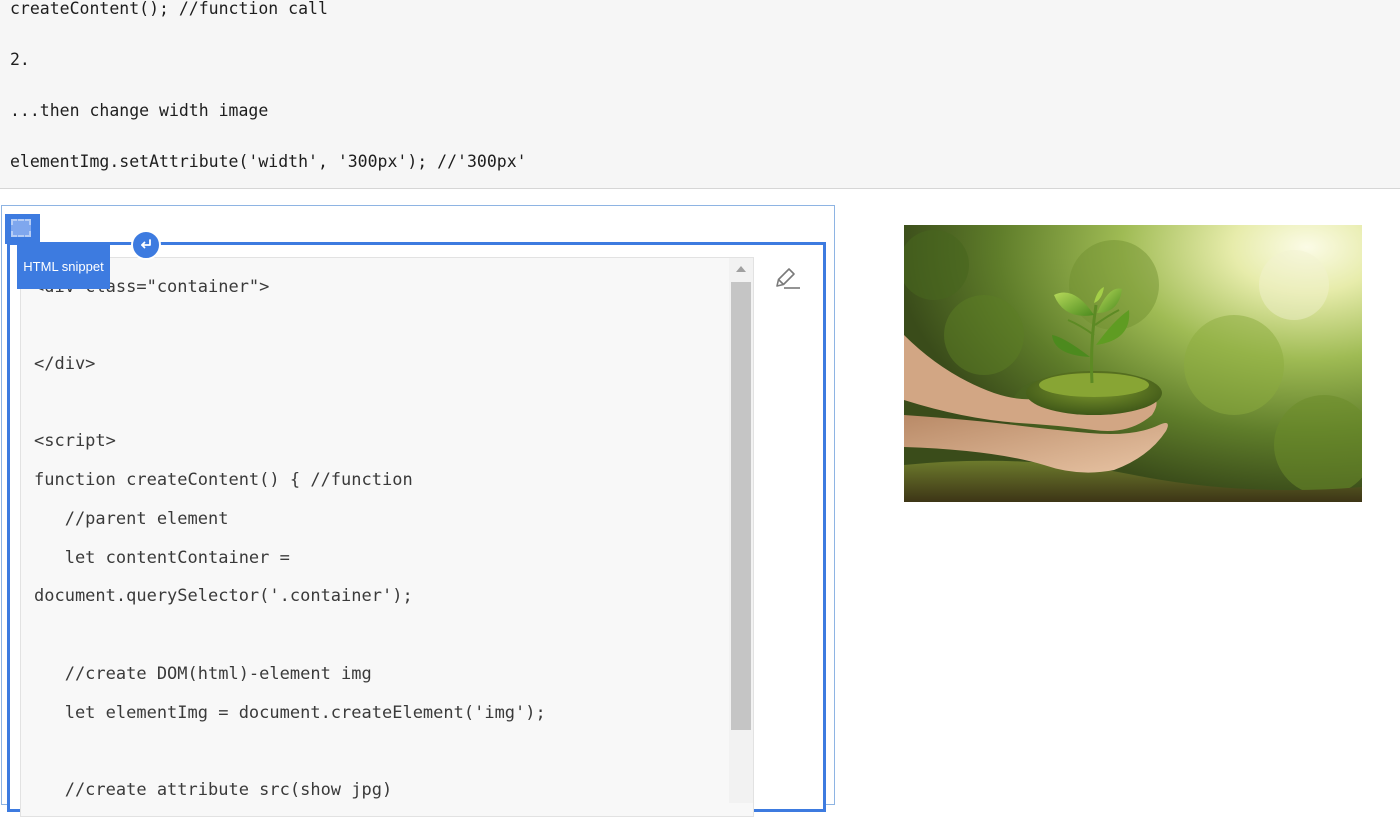  Describe the element at coordinates (75, 441) in the screenshot. I see `snippet-line: <script>` at that location.